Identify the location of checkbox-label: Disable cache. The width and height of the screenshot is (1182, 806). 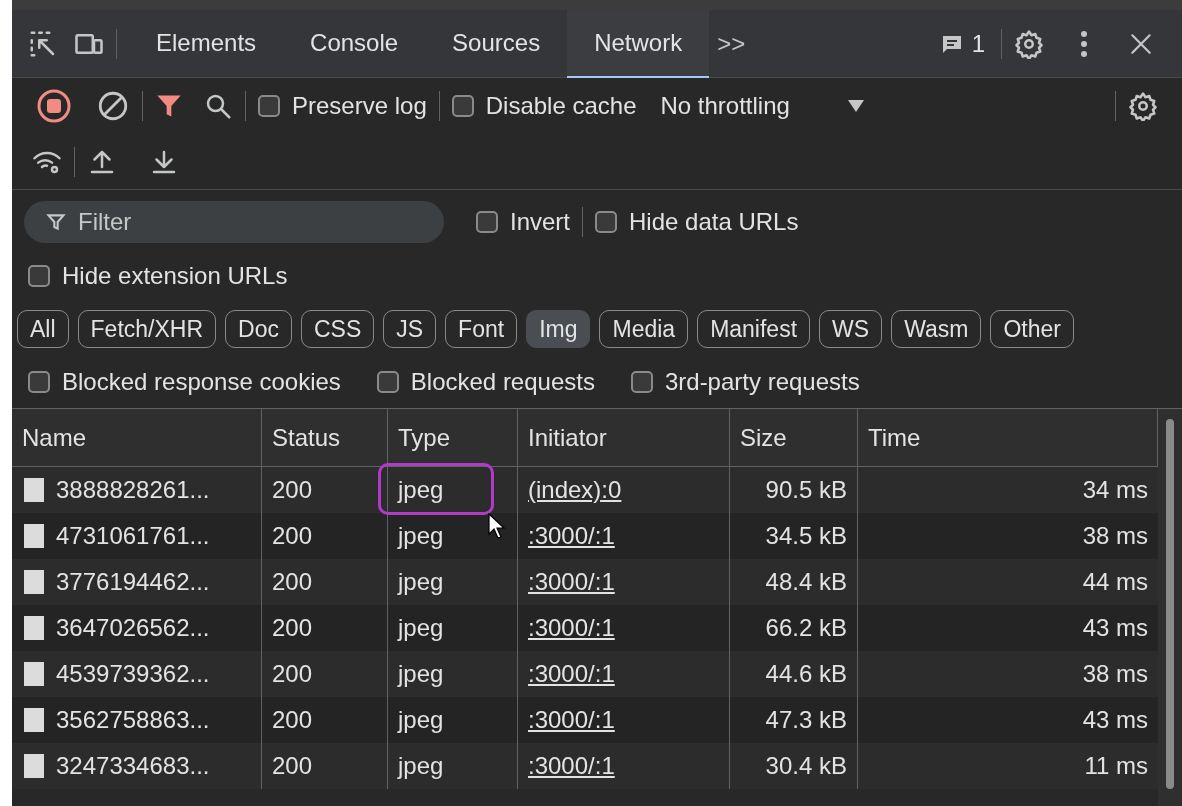
(561, 106).